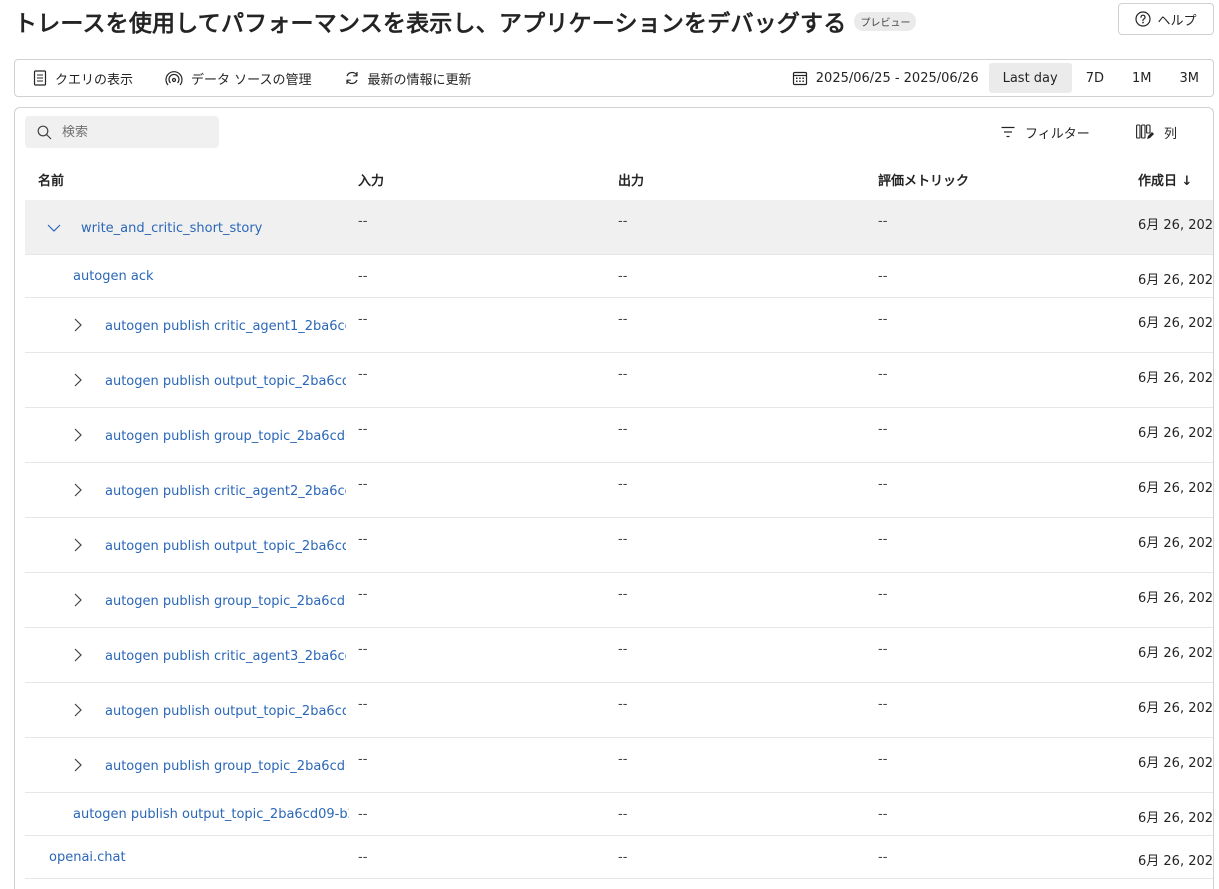 Image resolution: width=1219 pixels, height=889 pixels. I want to click on help-button: ヘルプ, so click(1166, 19).